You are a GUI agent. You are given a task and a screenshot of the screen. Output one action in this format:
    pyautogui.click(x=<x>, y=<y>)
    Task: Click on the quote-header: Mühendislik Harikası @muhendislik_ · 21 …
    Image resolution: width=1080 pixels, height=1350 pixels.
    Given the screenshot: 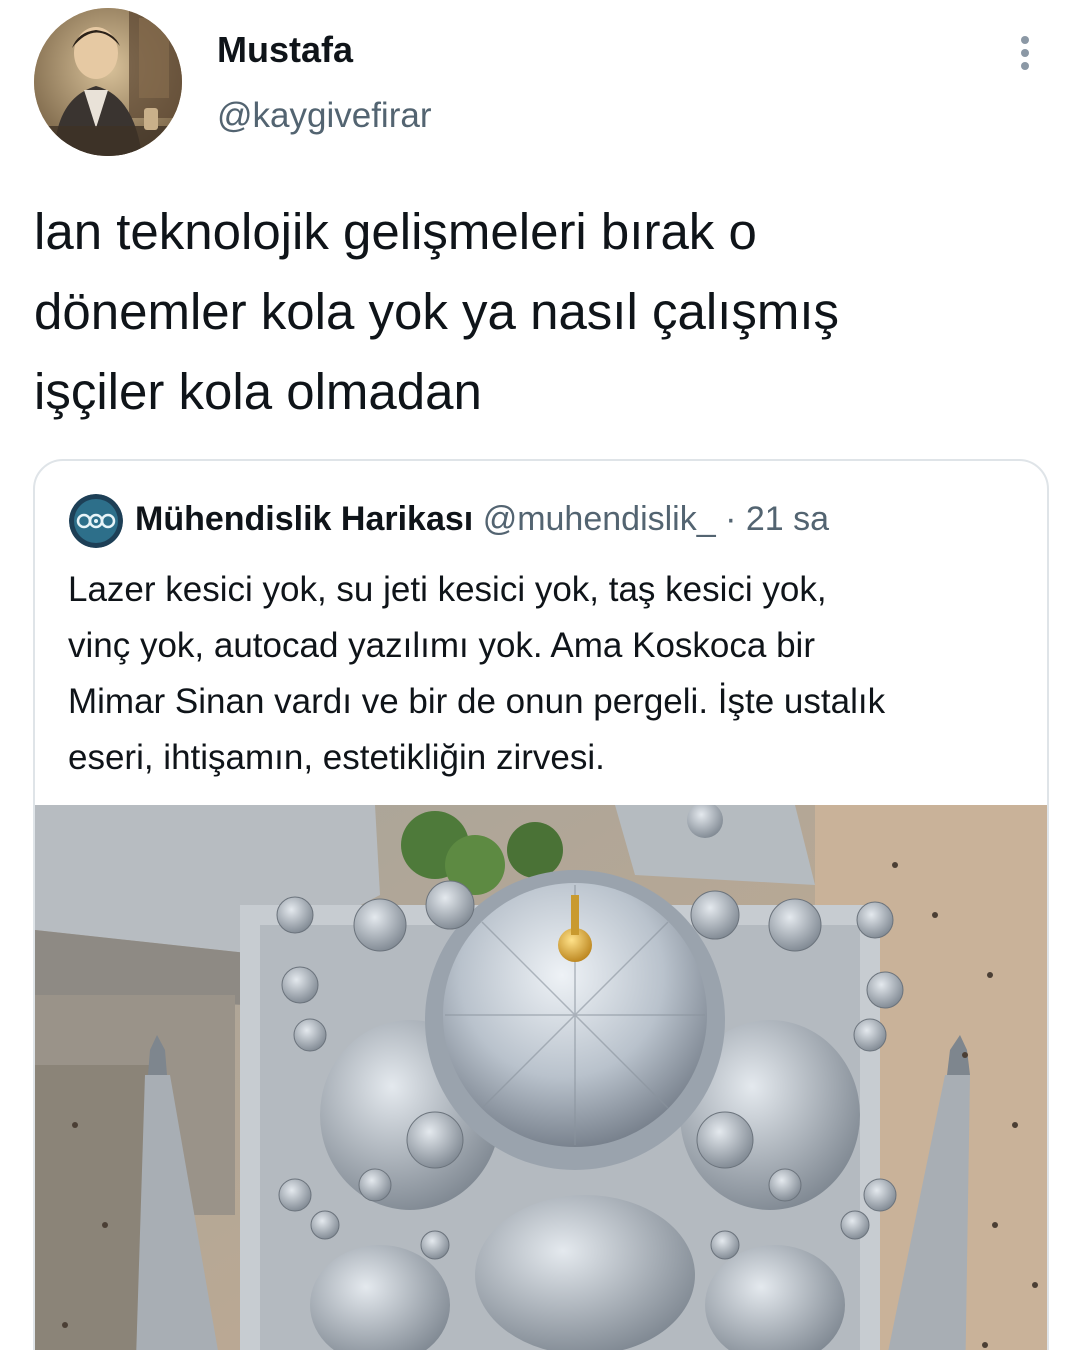 What is the action you would take?
    pyautogui.click(x=482, y=519)
    